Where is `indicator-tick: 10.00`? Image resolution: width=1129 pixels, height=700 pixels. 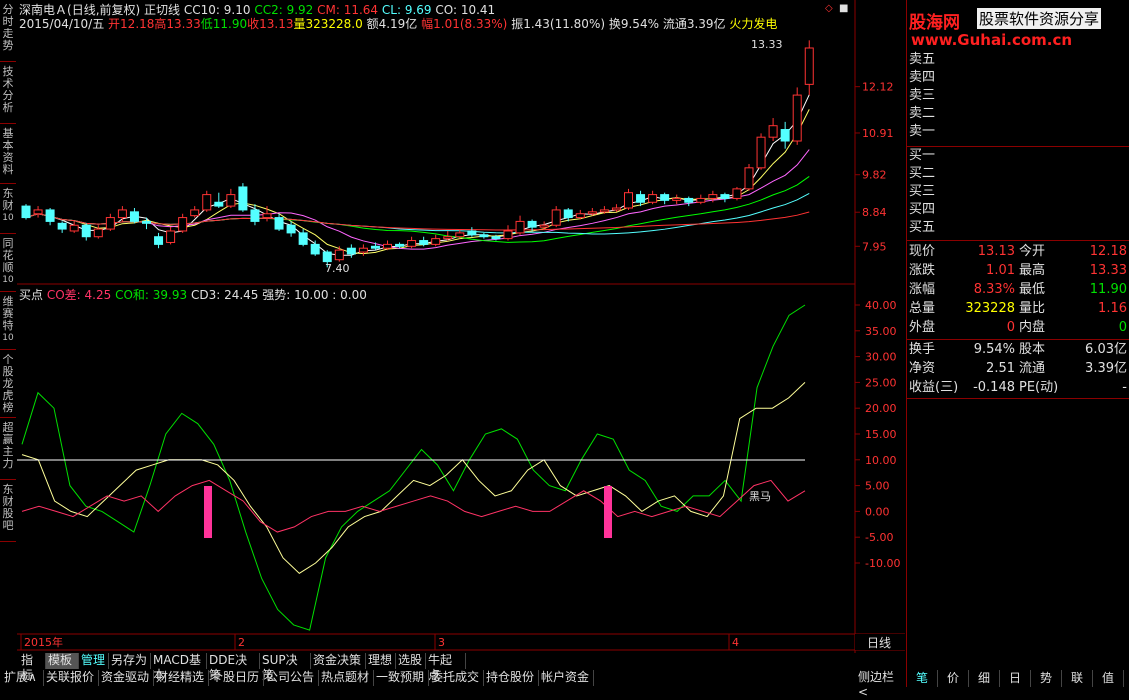 indicator-tick: 10.00 is located at coordinates (881, 460).